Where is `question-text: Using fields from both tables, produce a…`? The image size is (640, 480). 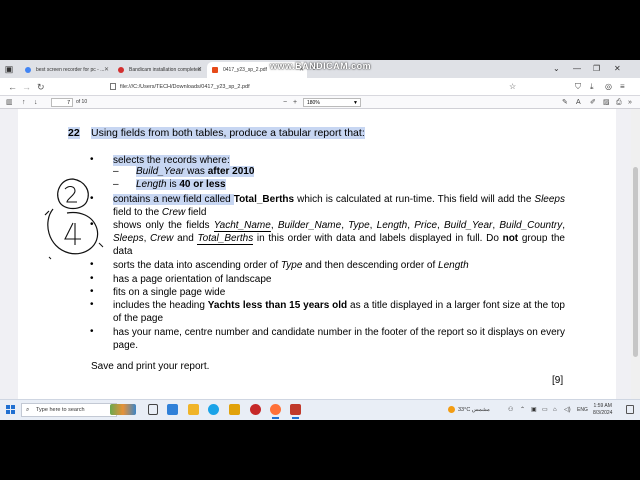
question-text: Using fields from both tables, produce a… is located at coordinates (228, 133).